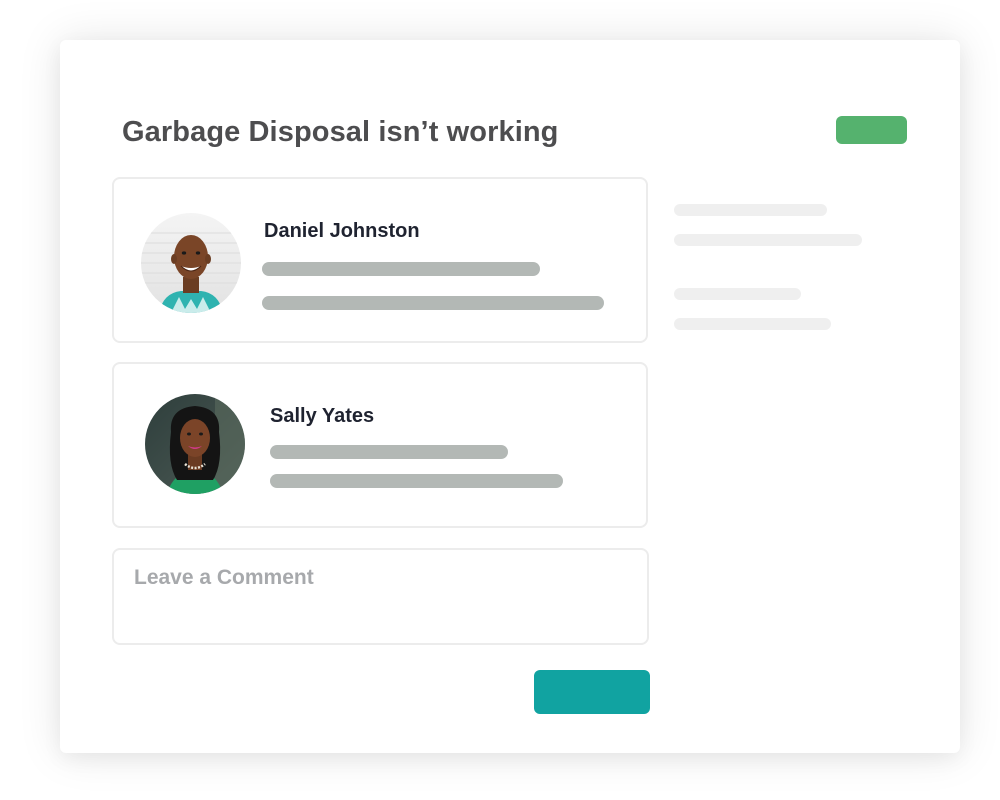  I want to click on avatar-daniel-johnston, so click(191, 263).